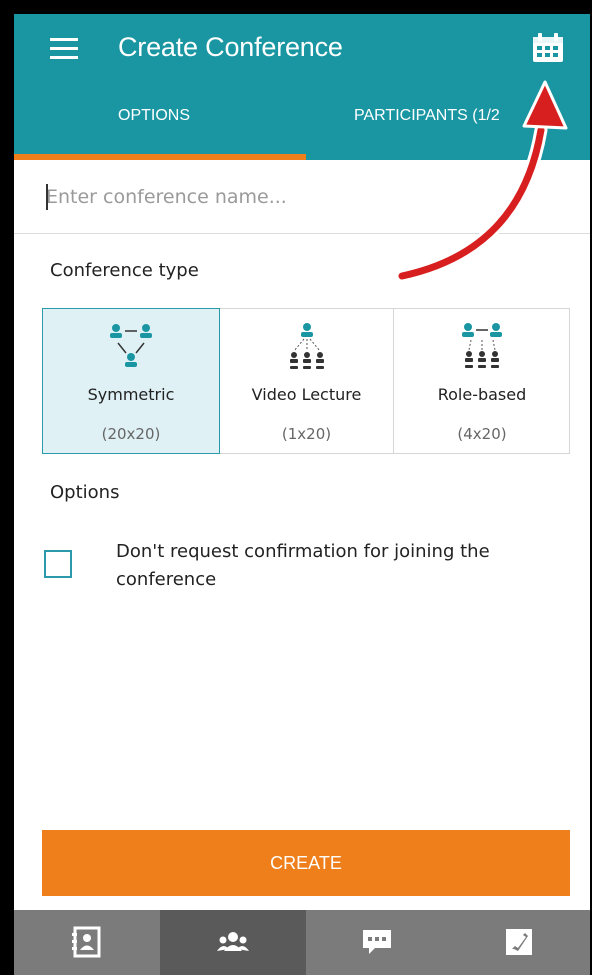 The height and width of the screenshot is (975, 592). Describe the element at coordinates (58, 564) in the screenshot. I see `no-confirmation-checkbox` at that location.